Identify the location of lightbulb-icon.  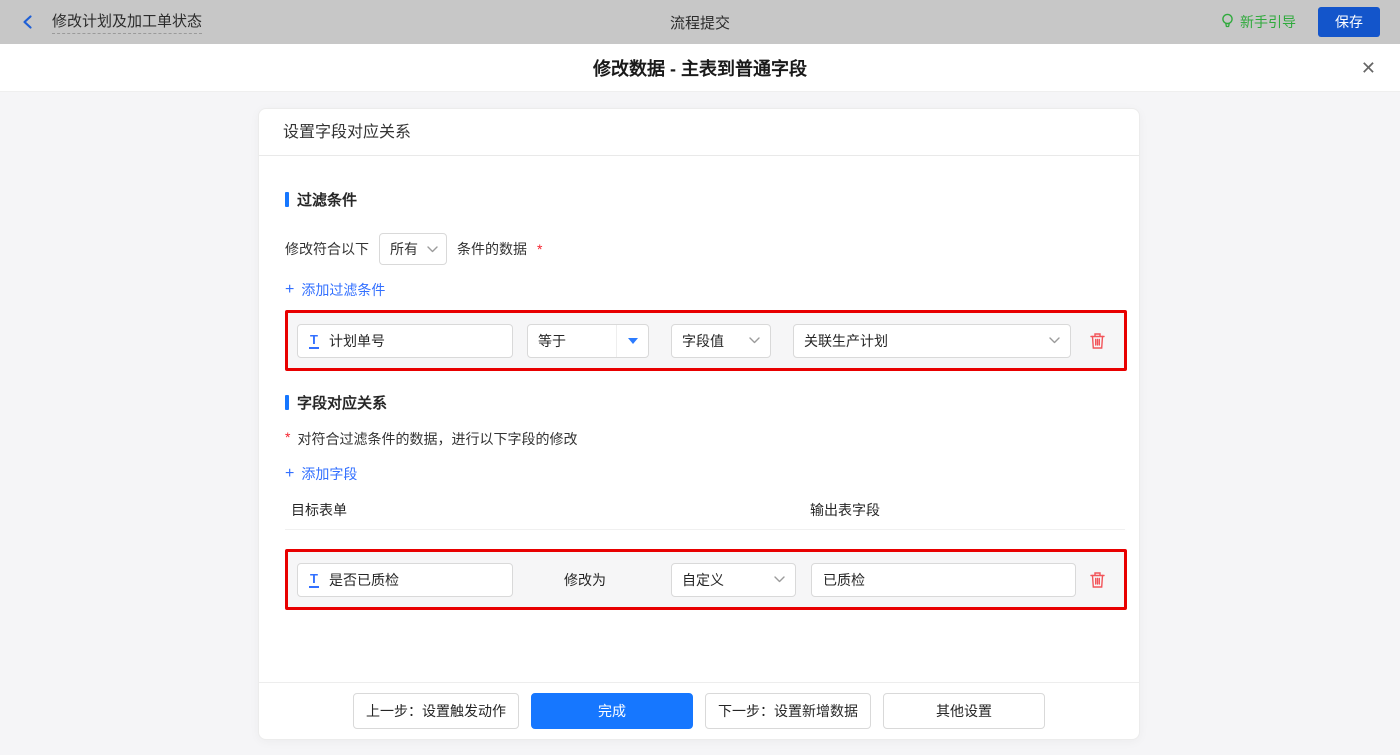
(1227, 22).